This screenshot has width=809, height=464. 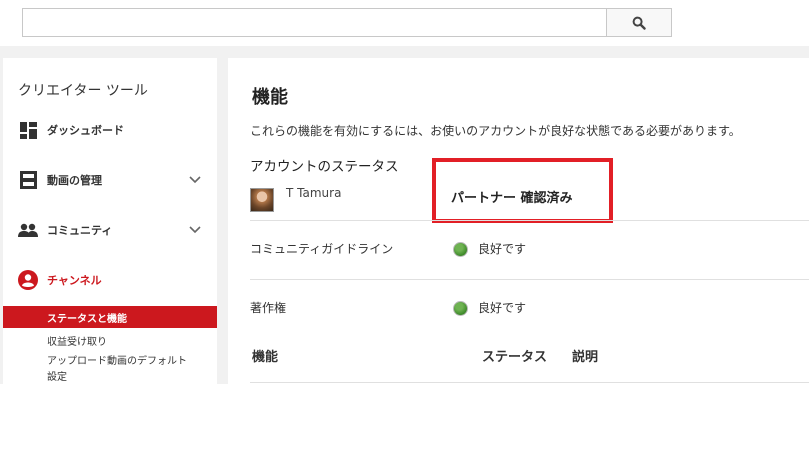 What do you see at coordinates (585, 357) in the screenshot?
I see `table-header-description: 説明` at bounding box center [585, 357].